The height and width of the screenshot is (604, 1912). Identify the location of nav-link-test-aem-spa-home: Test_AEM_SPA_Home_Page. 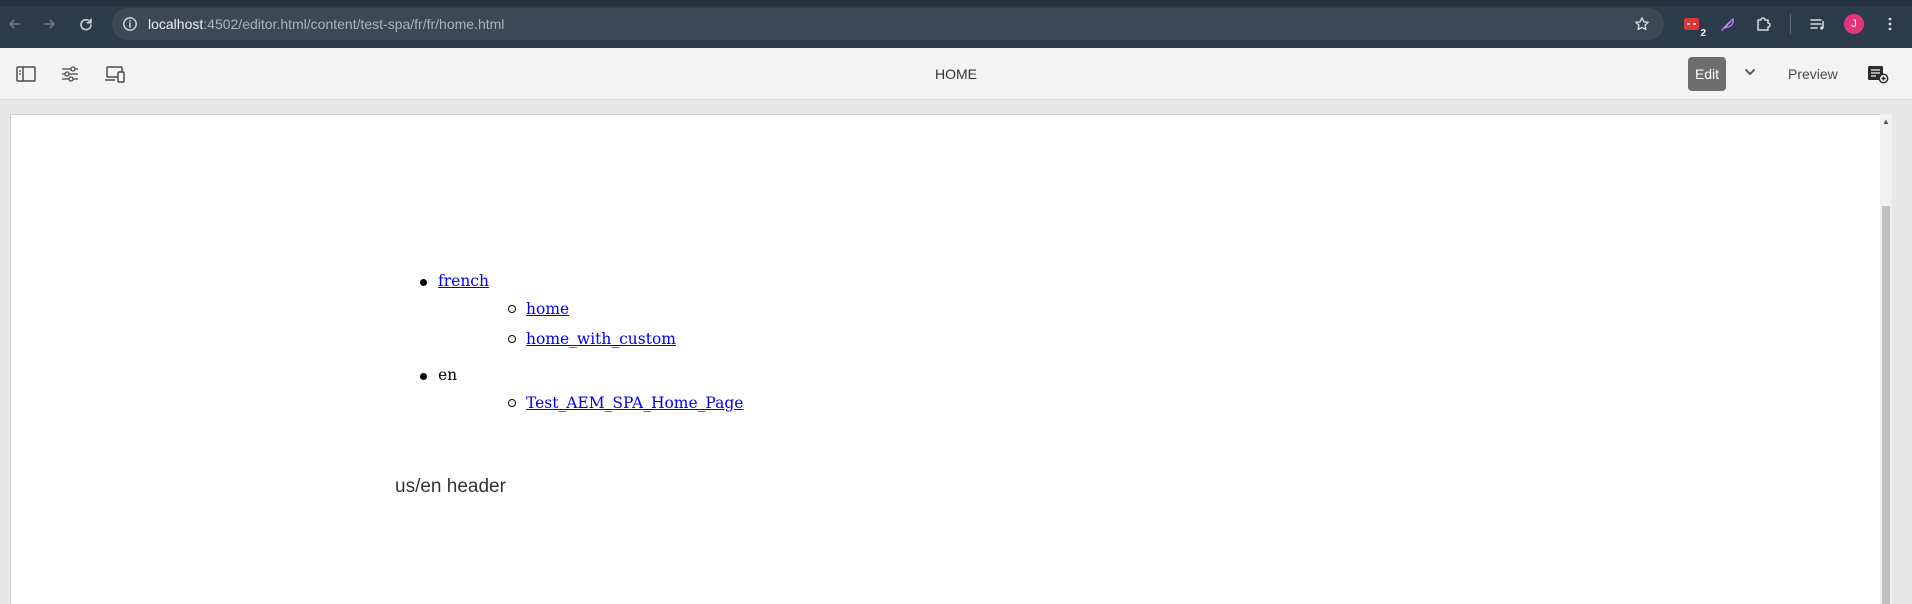
(634, 403).